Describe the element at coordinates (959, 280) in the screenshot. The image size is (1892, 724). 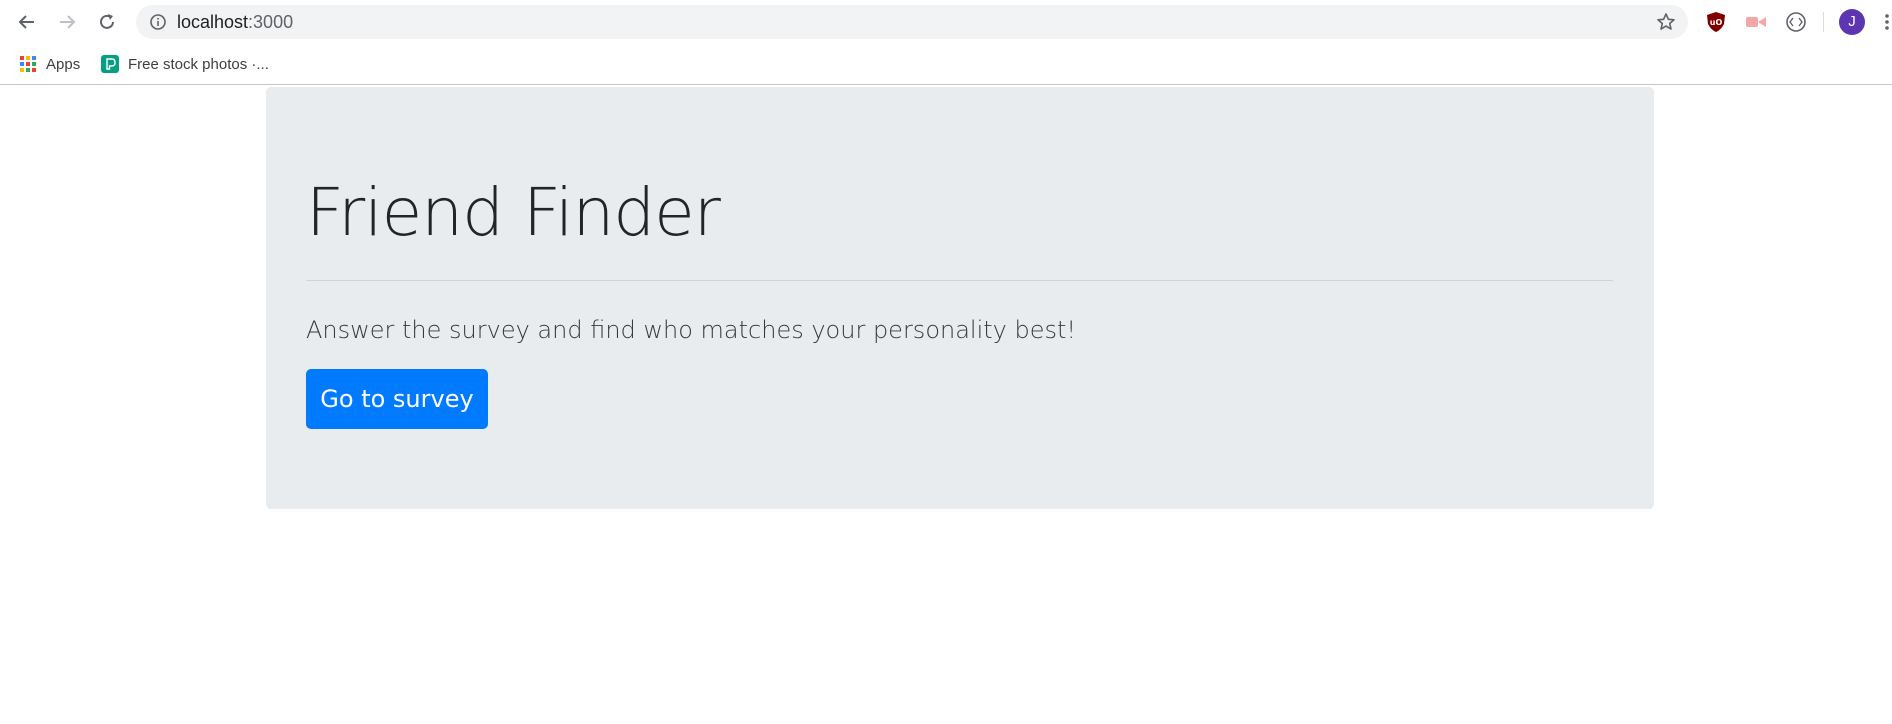
I see `divider` at that location.